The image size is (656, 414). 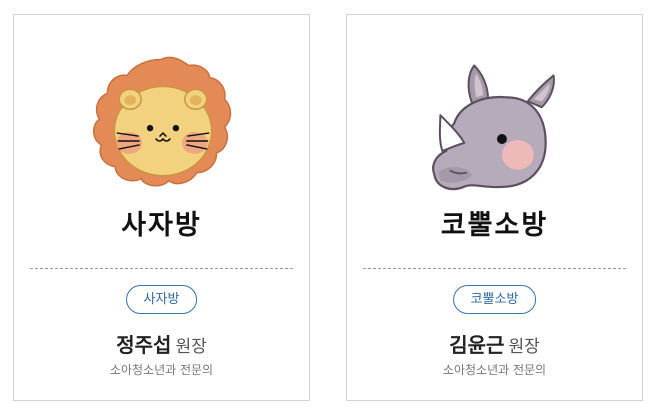 I want to click on doctor-info: 김윤근 원장, so click(x=494, y=343).